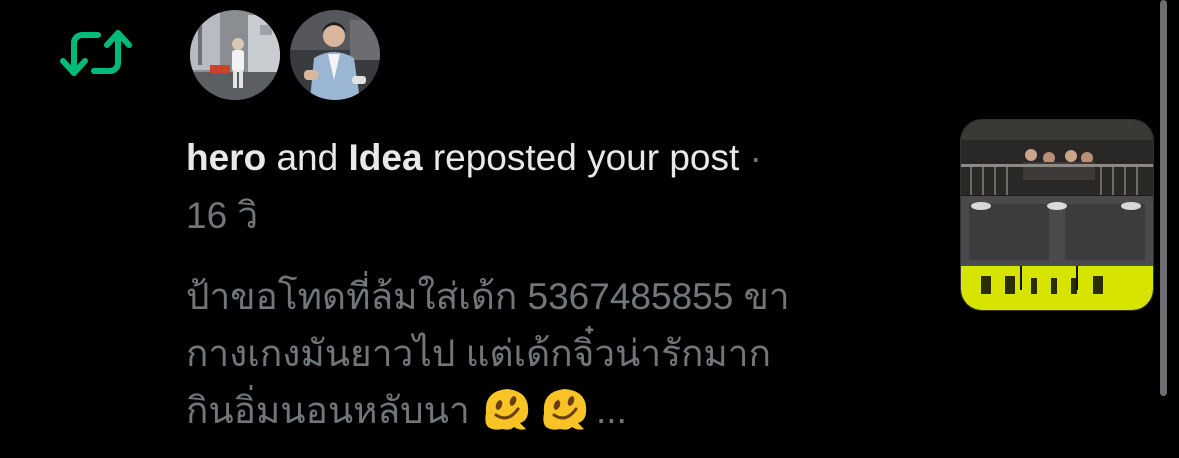  I want to click on post-text-line-2: กางเกงมันยาวไป แต่เด้กจิ๋วน่ารักมาก, so click(478, 353).